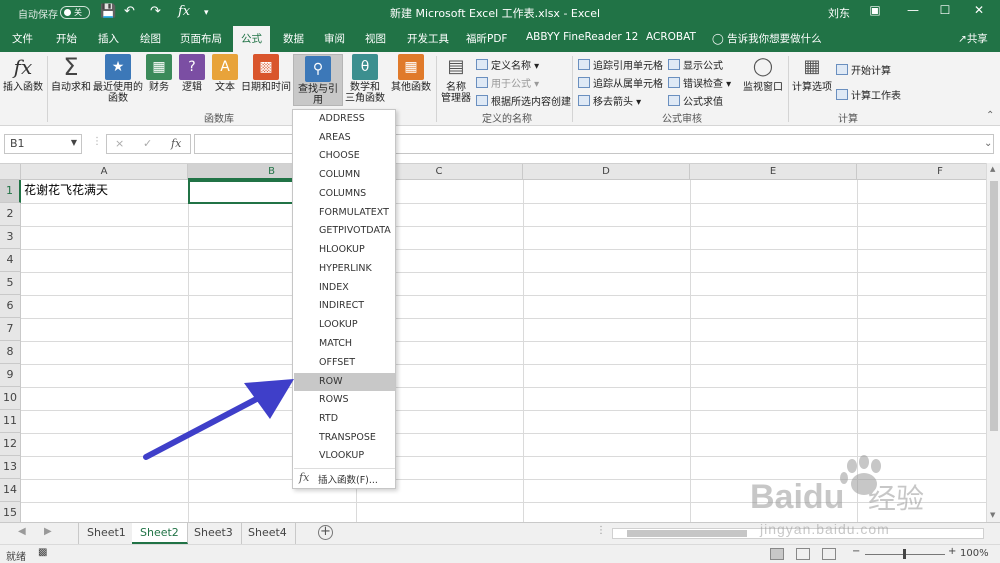  I want to click on insert-function-button: fx 插入函数, so click(23, 73).